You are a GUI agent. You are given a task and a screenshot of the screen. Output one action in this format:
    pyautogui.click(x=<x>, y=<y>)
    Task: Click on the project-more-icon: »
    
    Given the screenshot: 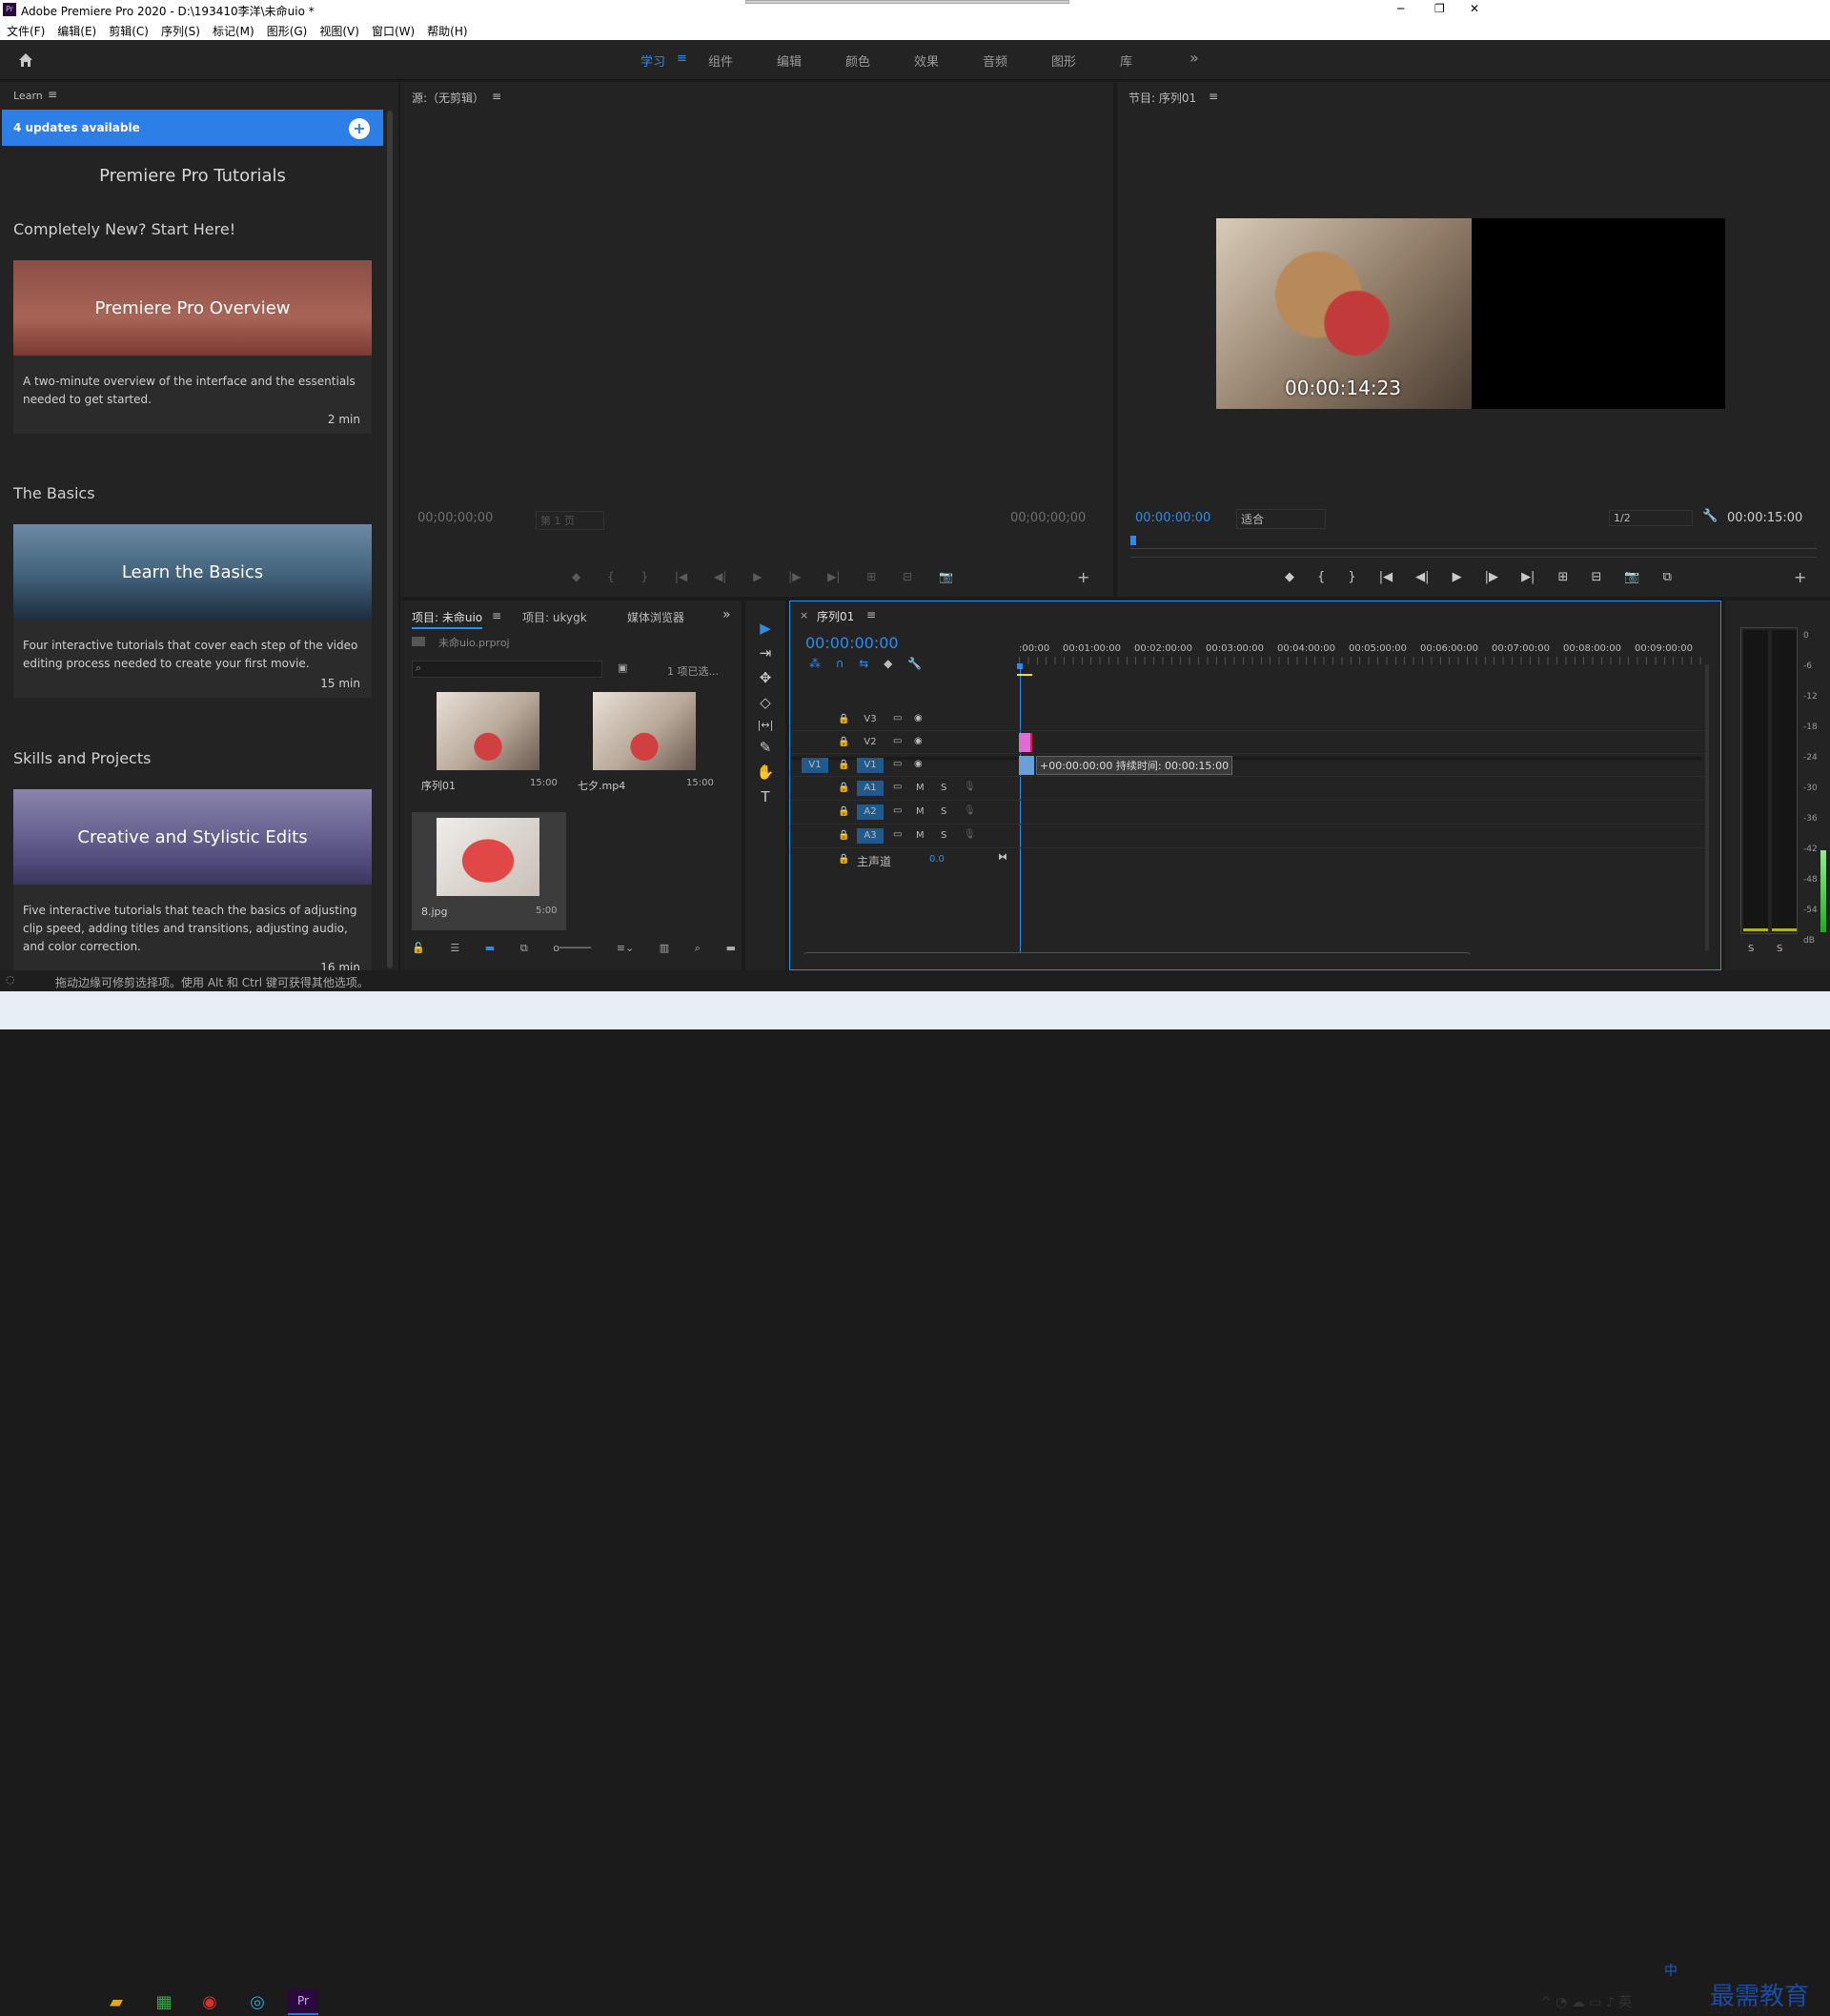 What is the action you would take?
    pyautogui.click(x=726, y=614)
    